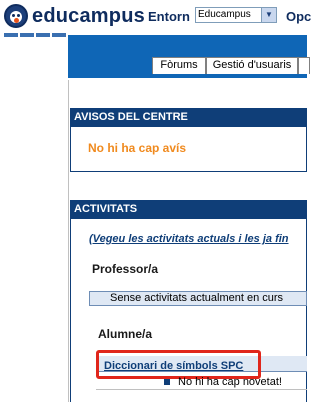 The width and height of the screenshot is (320, 402). What do you see at coordinates (224, 14) in the screenshot?
I see `entorn-select-value: Educampus` at bounding box center [224, 14].